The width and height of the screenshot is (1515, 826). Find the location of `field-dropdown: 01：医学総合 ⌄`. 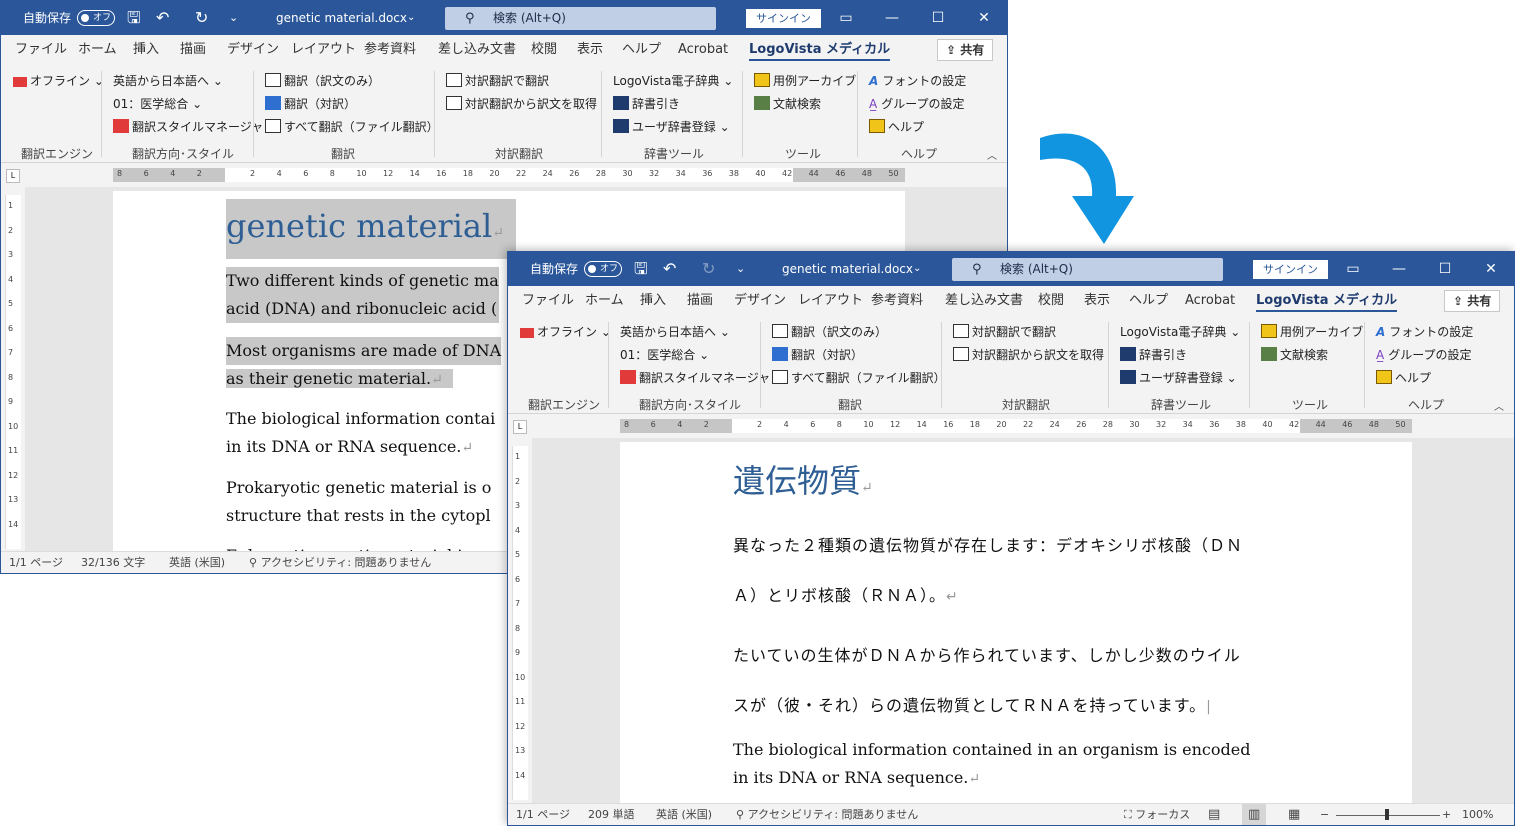

field-dropdown: 01：医学総合 ⌄ is located at coordinates (664, 355).